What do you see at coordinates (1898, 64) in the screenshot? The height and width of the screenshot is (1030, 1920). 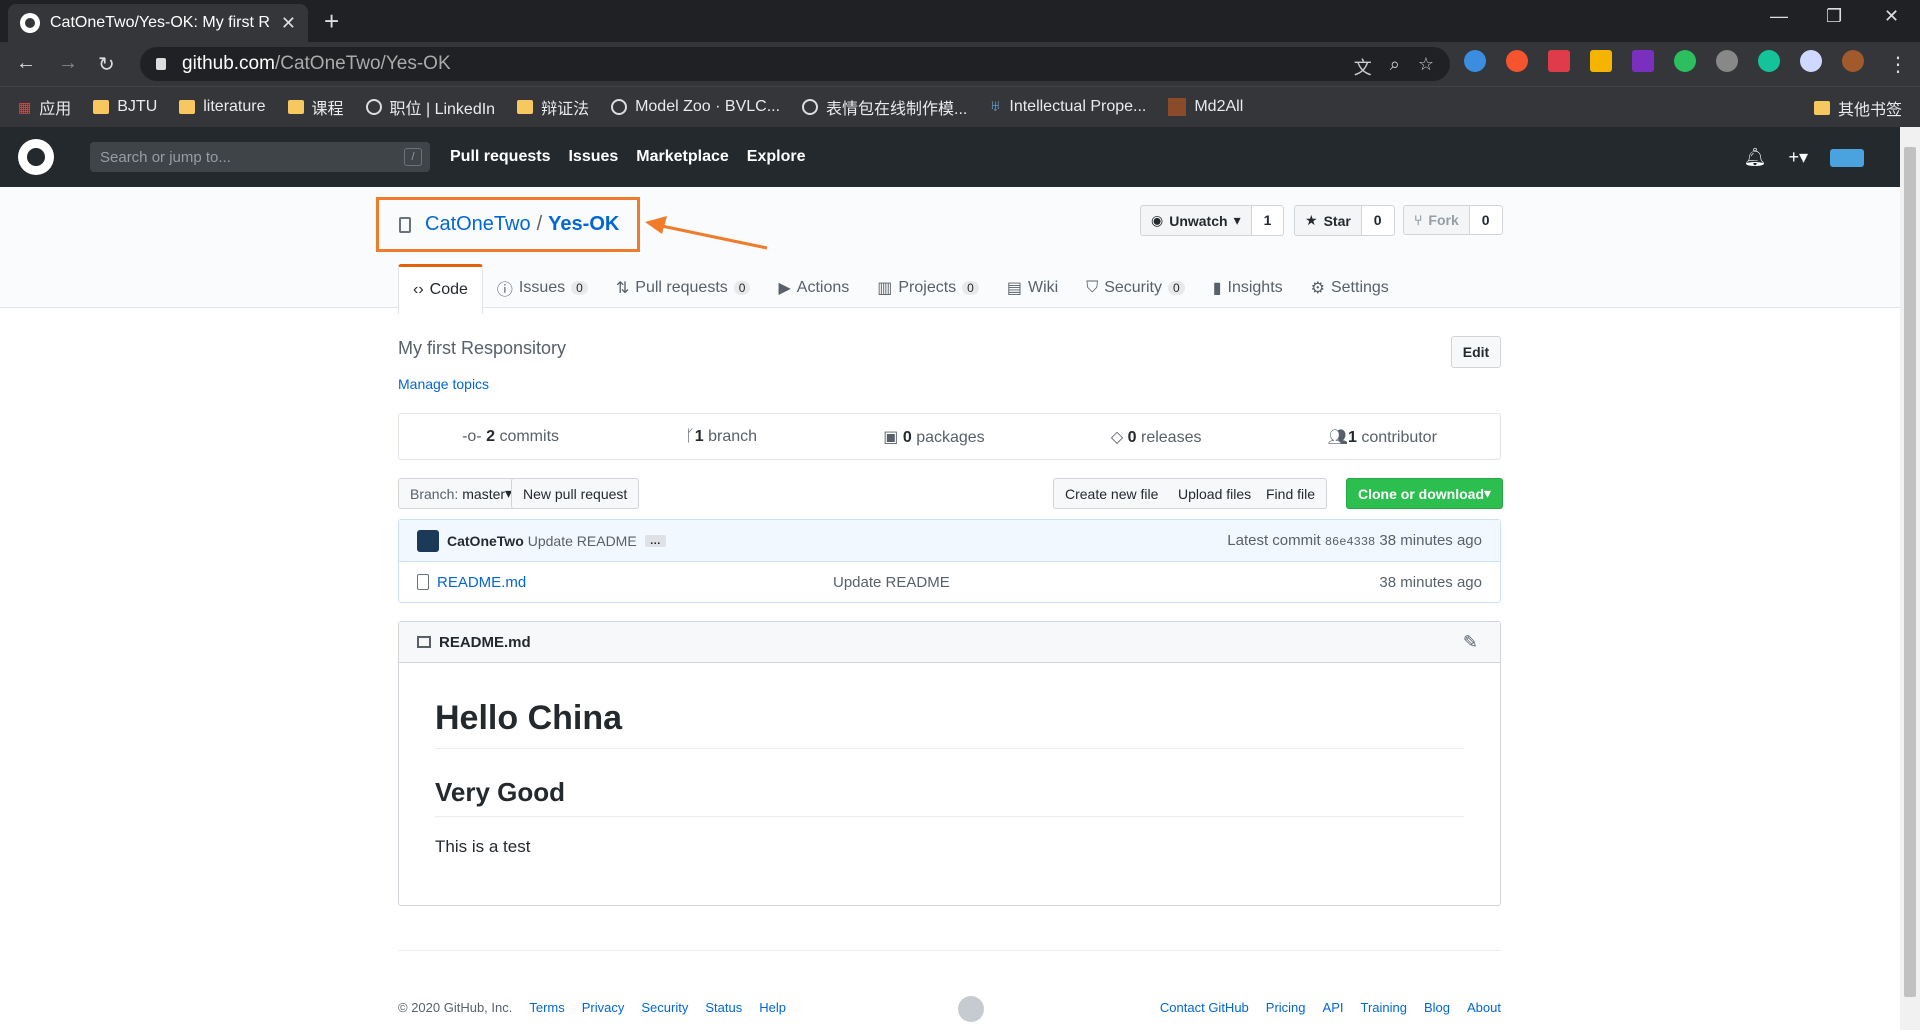 I see `browser-menu-icon: ⋮` at bounding box center [1898, 64].